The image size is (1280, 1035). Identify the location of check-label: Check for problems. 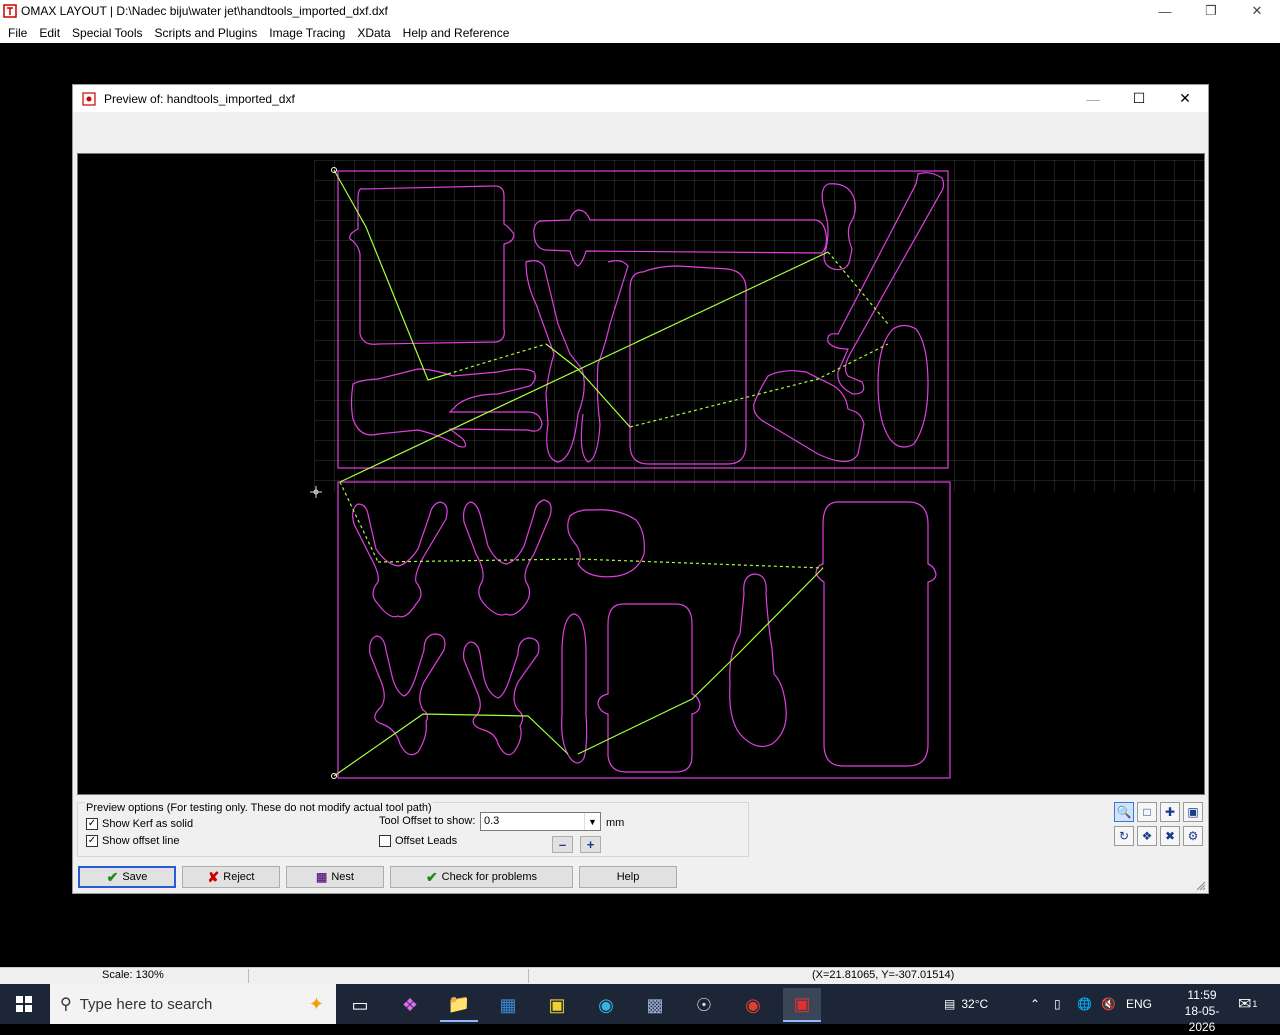
(489, 877).